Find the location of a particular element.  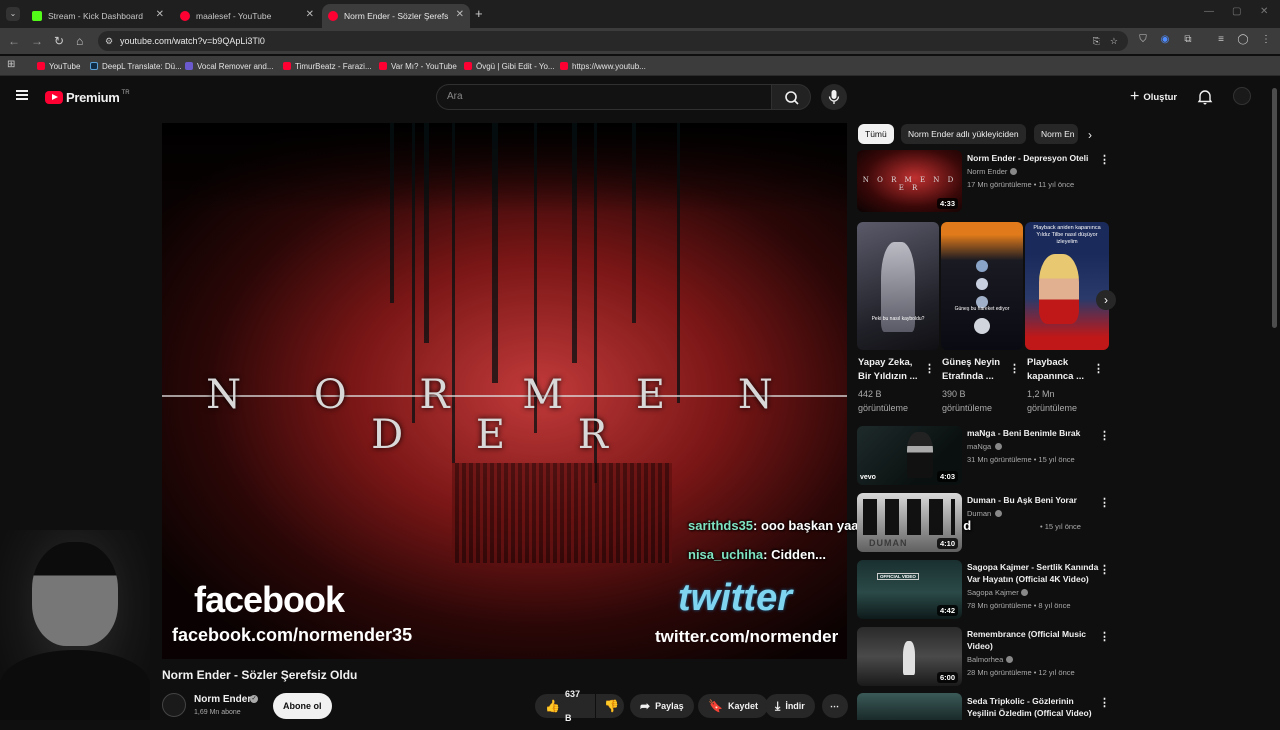

browser-menu-icon: ⋮ is located at coordinates (1266, 40).